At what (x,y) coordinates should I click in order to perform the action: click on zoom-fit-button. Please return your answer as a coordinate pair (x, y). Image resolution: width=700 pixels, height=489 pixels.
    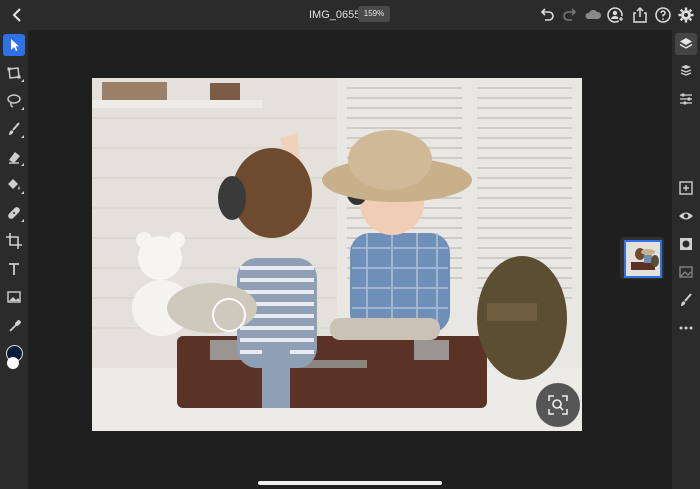
    Looking at the image, I should click on (558, 405).